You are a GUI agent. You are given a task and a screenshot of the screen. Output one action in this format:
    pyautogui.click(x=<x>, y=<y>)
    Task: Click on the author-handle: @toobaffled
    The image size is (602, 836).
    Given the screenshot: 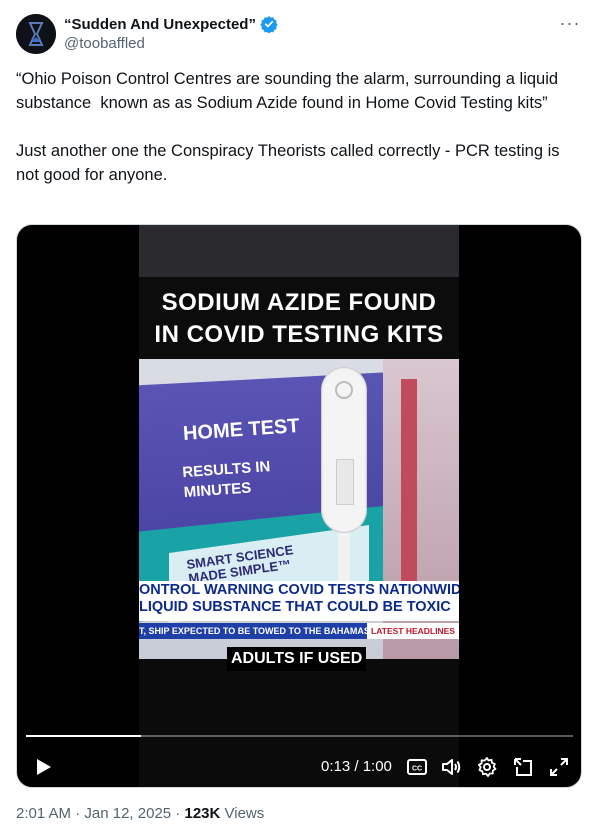 What is the action you would take?
    pyautogui.click(x=104, y=43)
    